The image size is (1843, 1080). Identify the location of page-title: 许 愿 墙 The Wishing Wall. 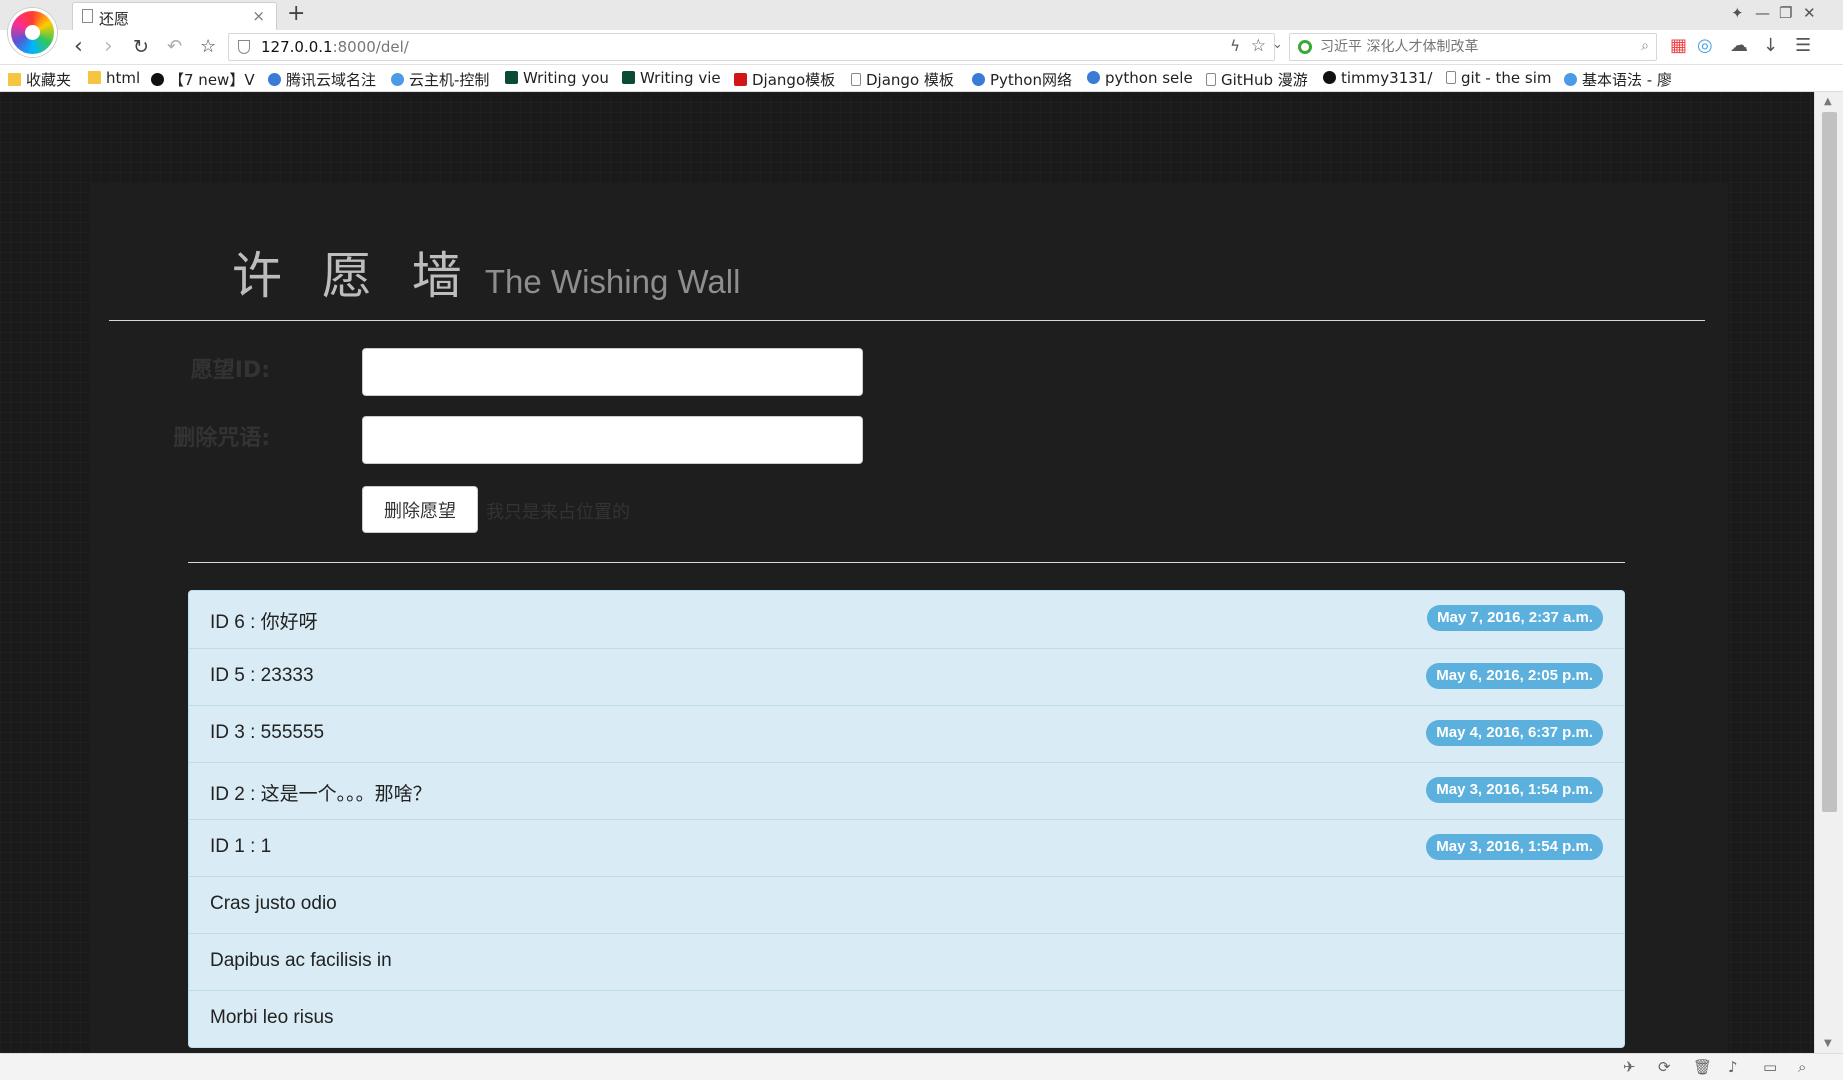
(486, 272).